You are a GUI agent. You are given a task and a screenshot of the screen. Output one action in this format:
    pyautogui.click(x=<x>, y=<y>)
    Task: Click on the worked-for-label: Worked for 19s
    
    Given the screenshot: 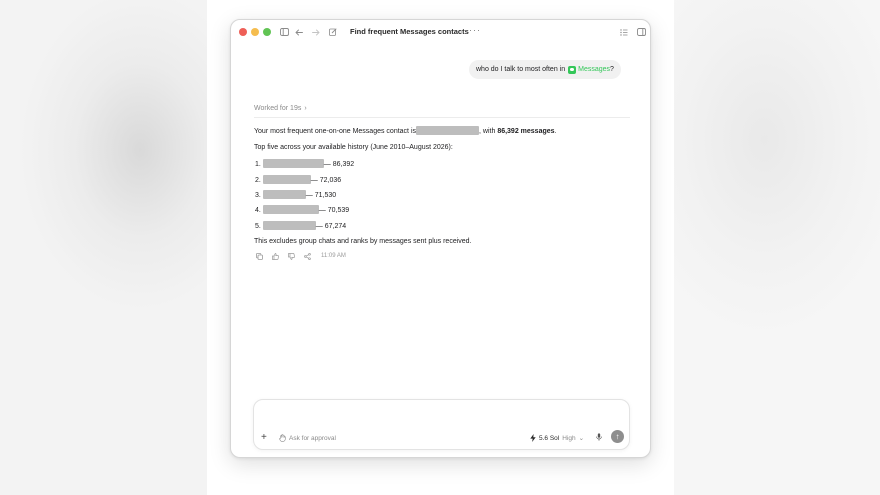 What is the action you would take?
    pyautogui.click(x=278, y=108)
    